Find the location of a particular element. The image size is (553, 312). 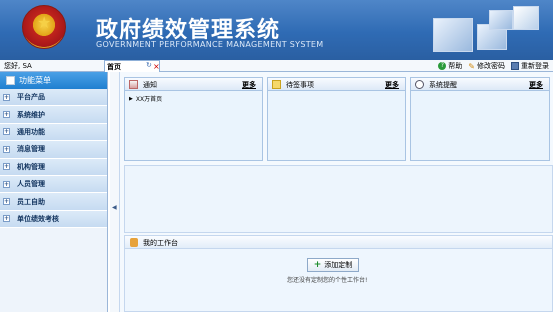

sidebar-title: 功能菜单 is located at coordinates (35, 80).